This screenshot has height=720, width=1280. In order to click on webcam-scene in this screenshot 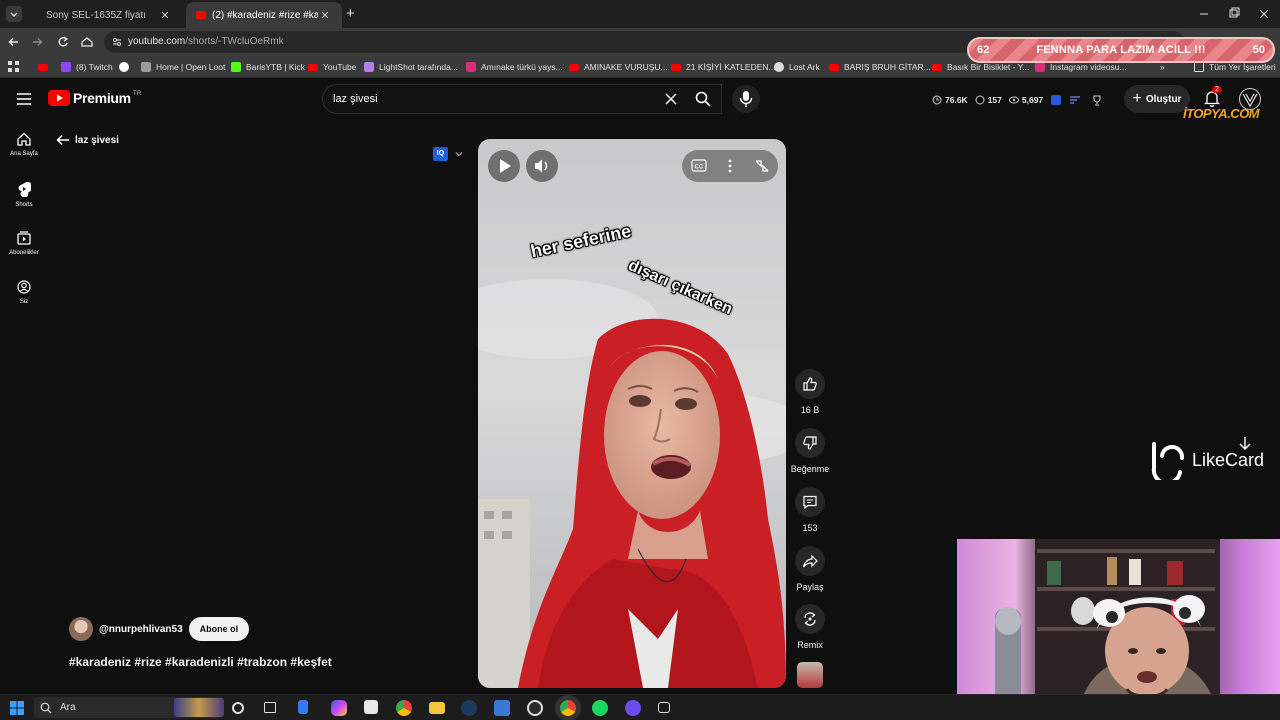, I will do `click(1107, 629)`.